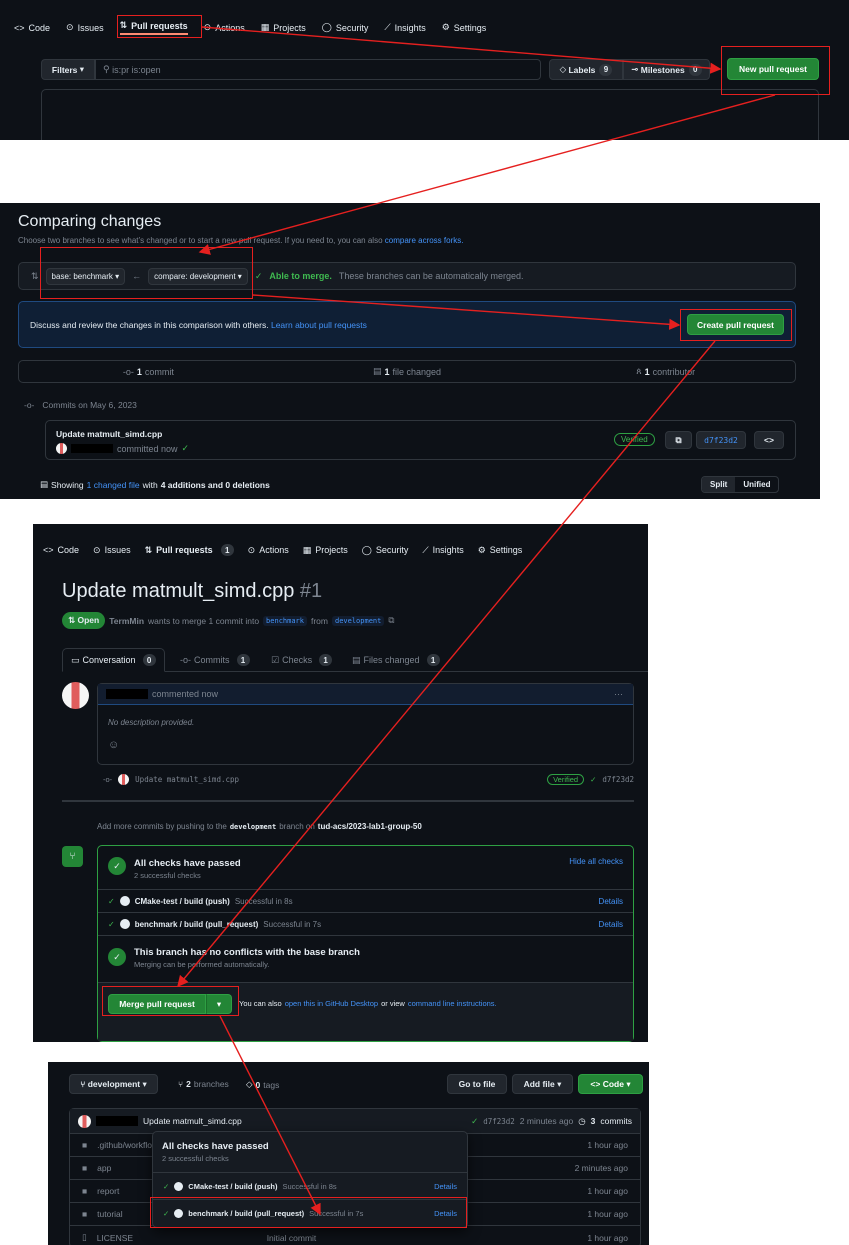  Describe the element at coordinates (307, 549) in the screenshot. I see `table-icon: ▦` at that location.